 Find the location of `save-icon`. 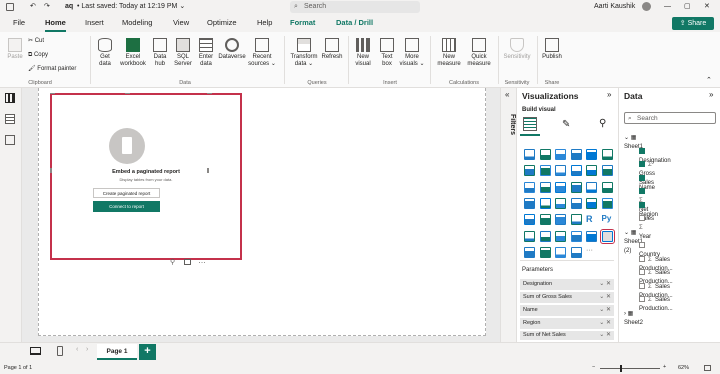

save-icon is located at coordinates (10, 7).